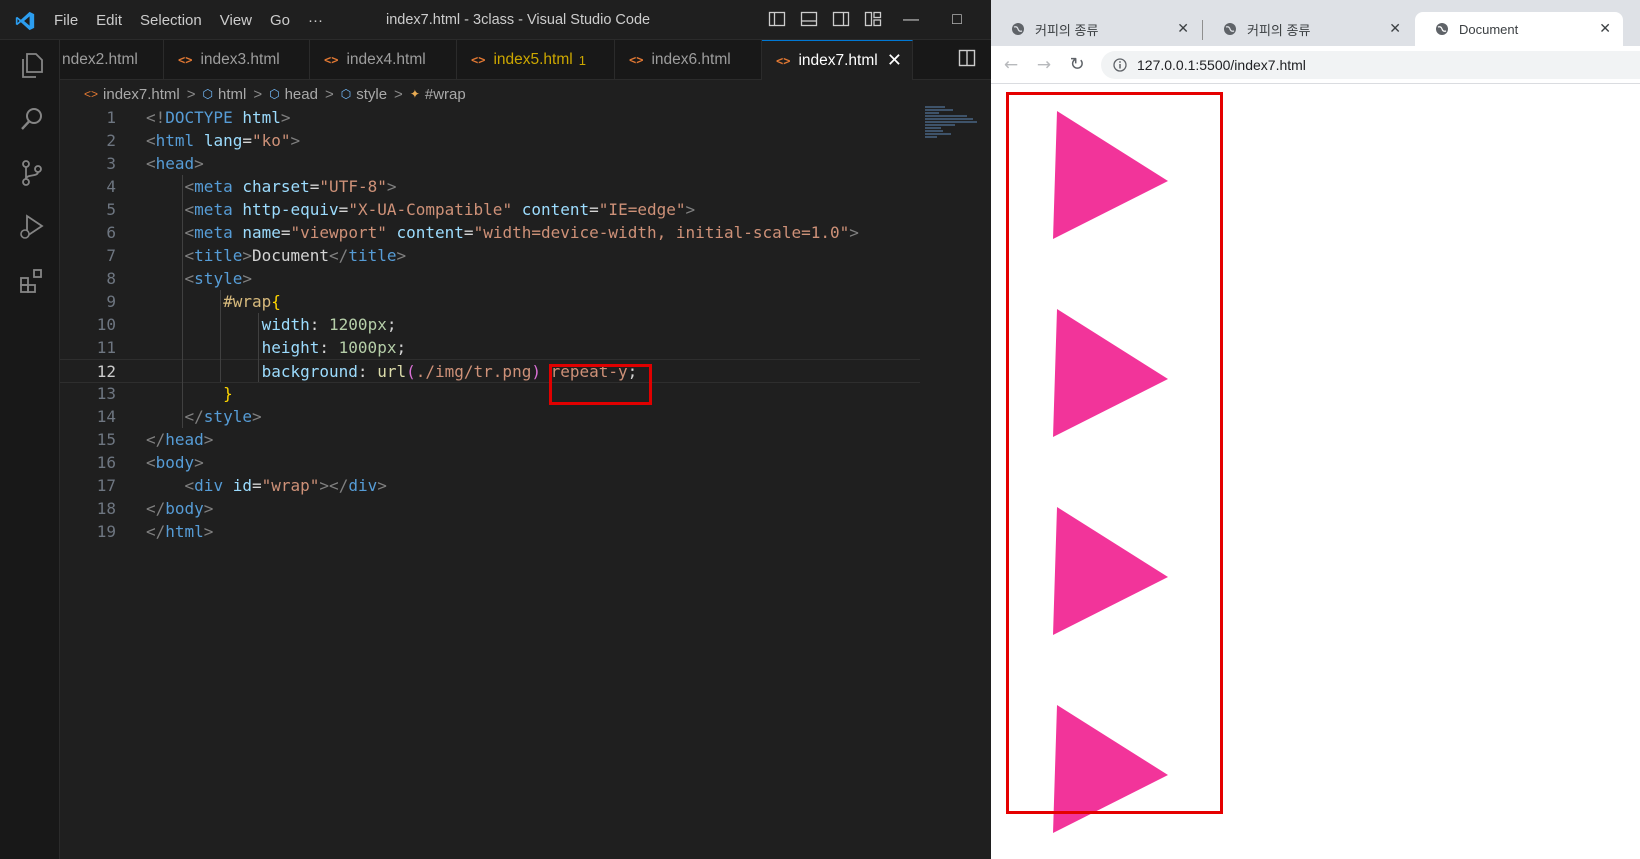 This screenshot has height=859, width=1640. Describe the element at coordinates (490, 279) in the screenshot. I see `code-line: 8 <style>` at that location.